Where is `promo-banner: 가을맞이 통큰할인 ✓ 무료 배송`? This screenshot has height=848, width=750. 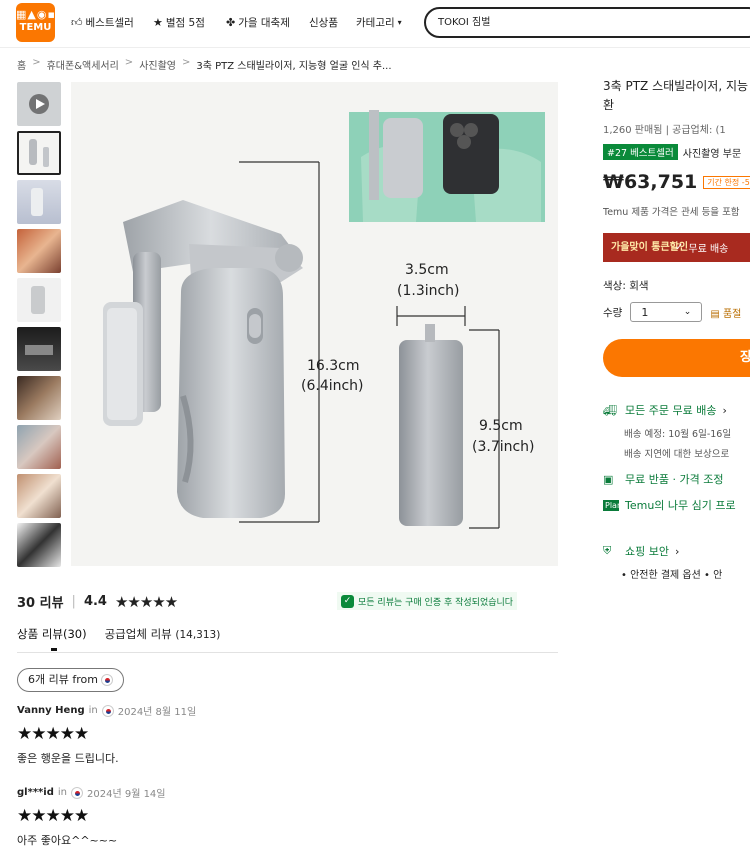 promo-banner: 가을맞이 통큰할인 ✓ 무료 배송 is located at coordinates (676, 247).